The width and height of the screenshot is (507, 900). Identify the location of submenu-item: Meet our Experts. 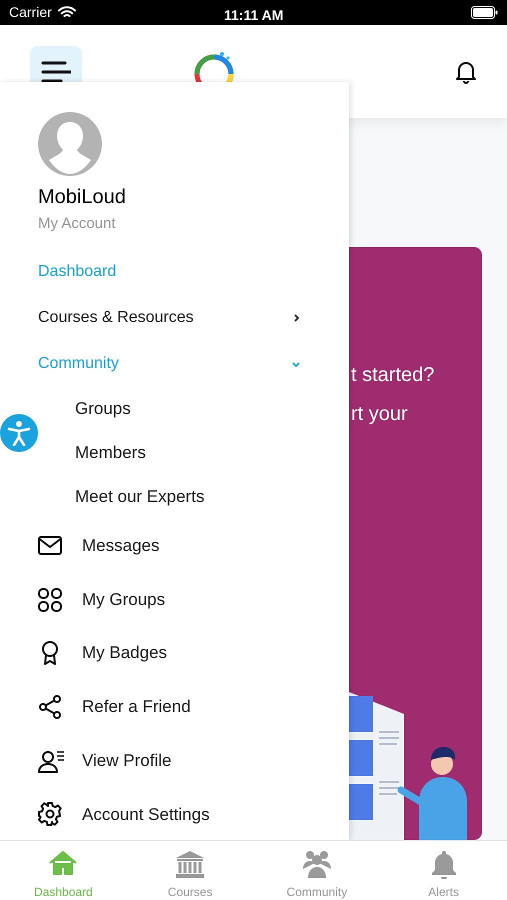
(139, 497).